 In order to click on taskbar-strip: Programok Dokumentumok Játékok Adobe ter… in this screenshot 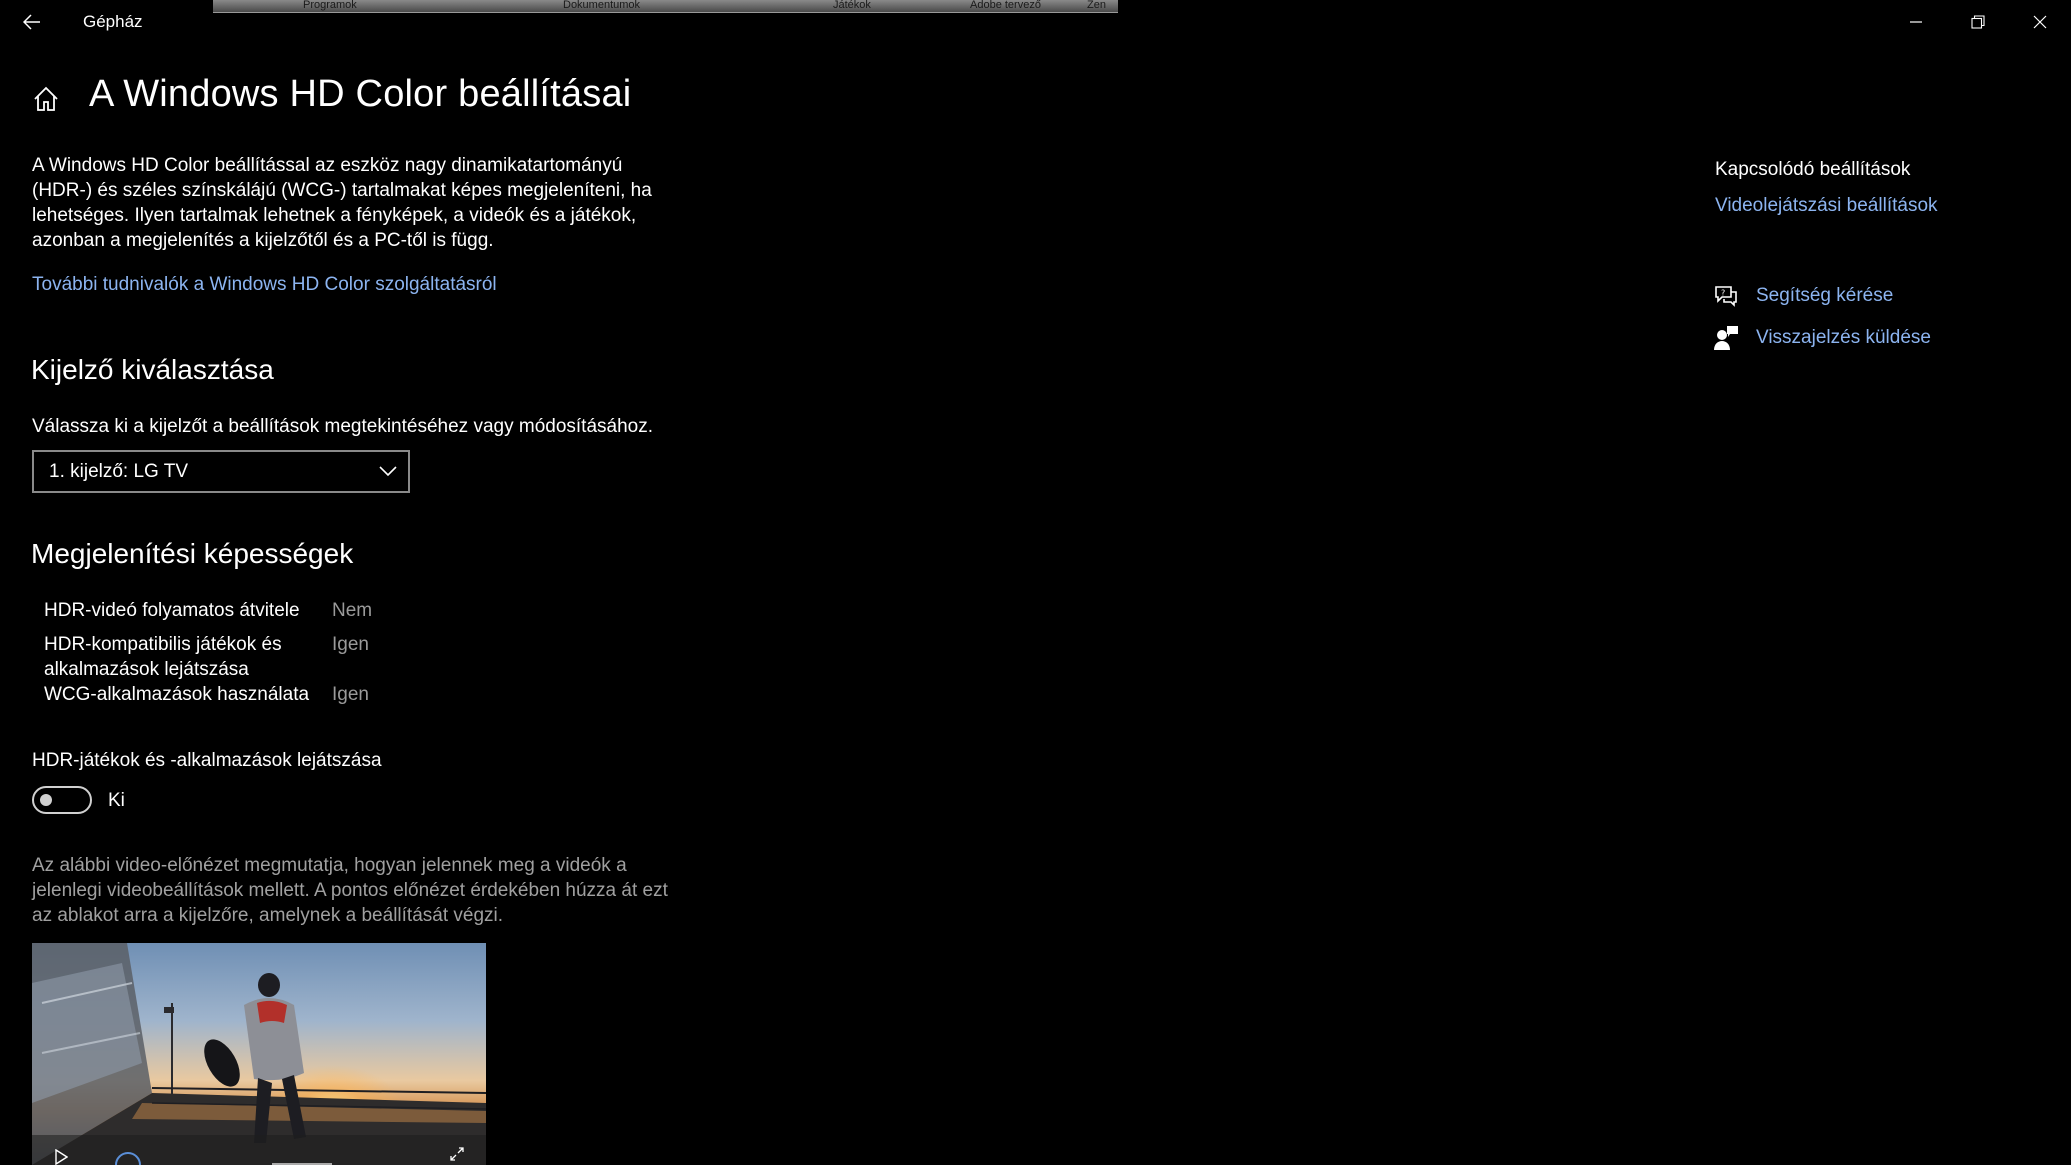, I will do `click(665, 6)`.